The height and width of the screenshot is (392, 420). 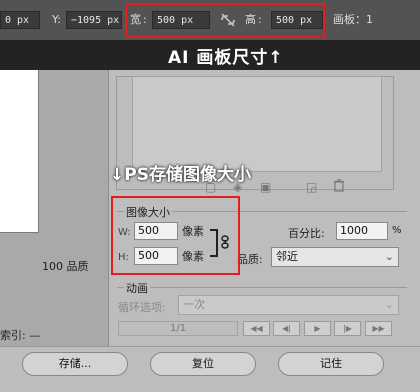 What do you see at coordinates (203, 364) in the screenshot?
I see `reset-button: 复位` at bounding box center [203, 364].